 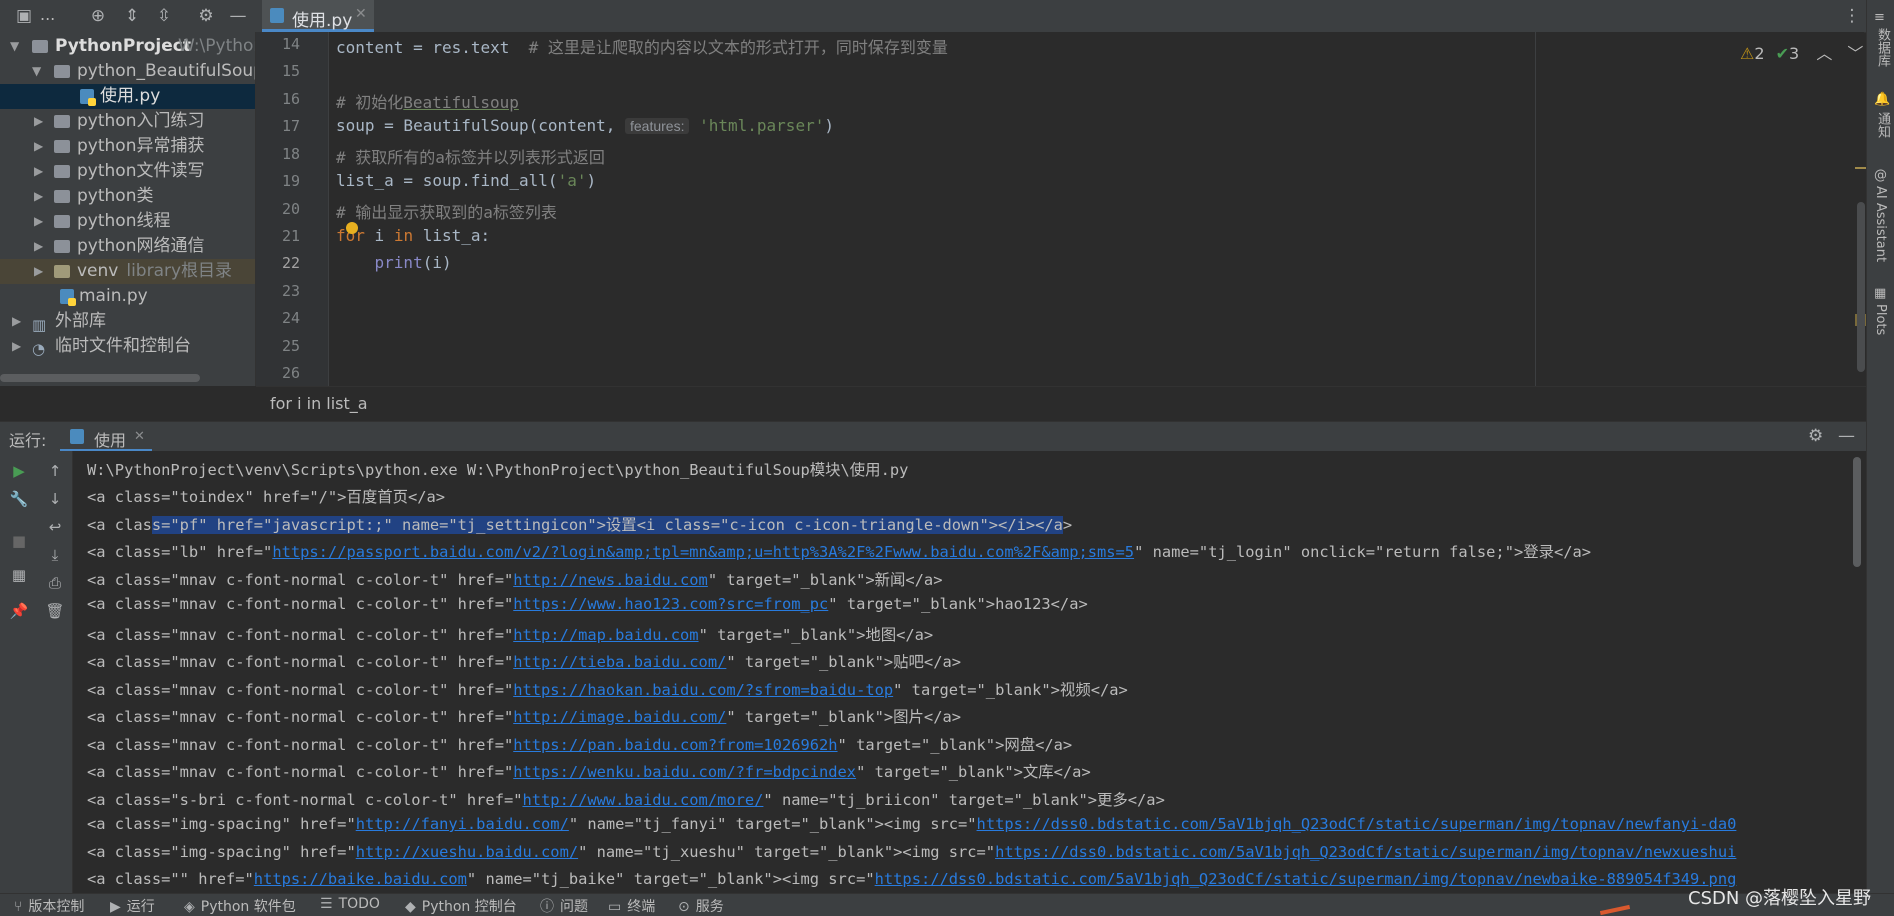 What do you see at coordinates (1861, 287) in the screenshot?
I see `editor-scrollbar` at bounding box center [1861, 287].